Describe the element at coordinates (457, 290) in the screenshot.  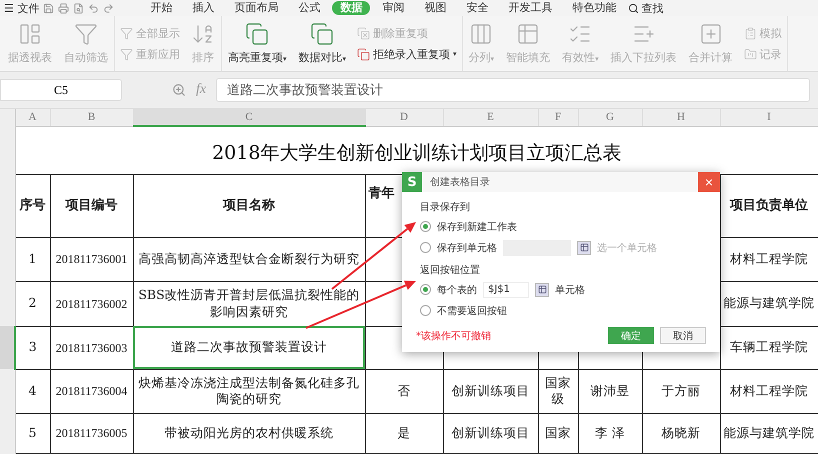
I see `option-label: 每个表的` at that location.